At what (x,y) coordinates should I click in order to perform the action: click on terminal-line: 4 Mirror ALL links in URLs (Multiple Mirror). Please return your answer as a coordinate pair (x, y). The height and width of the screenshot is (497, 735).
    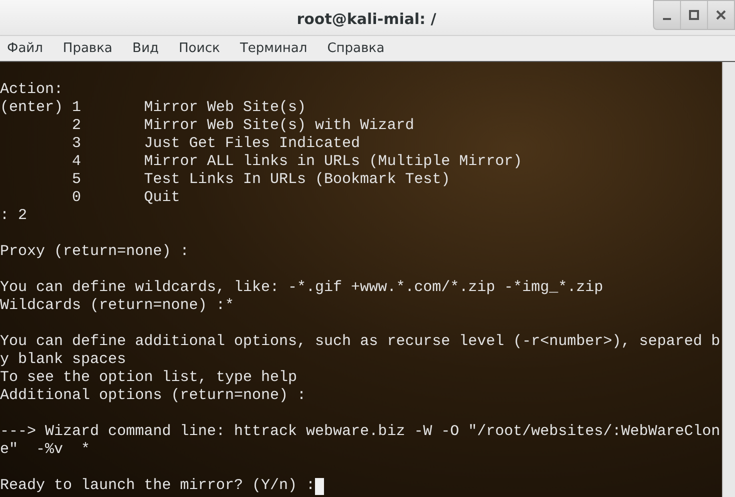
    Looking at the image, I should click on (296, 162).